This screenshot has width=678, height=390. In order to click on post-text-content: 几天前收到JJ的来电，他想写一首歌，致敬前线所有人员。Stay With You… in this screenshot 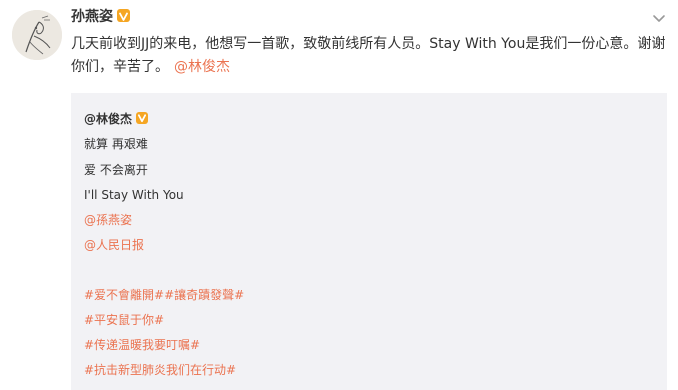, I will do `click(368, 55)`.